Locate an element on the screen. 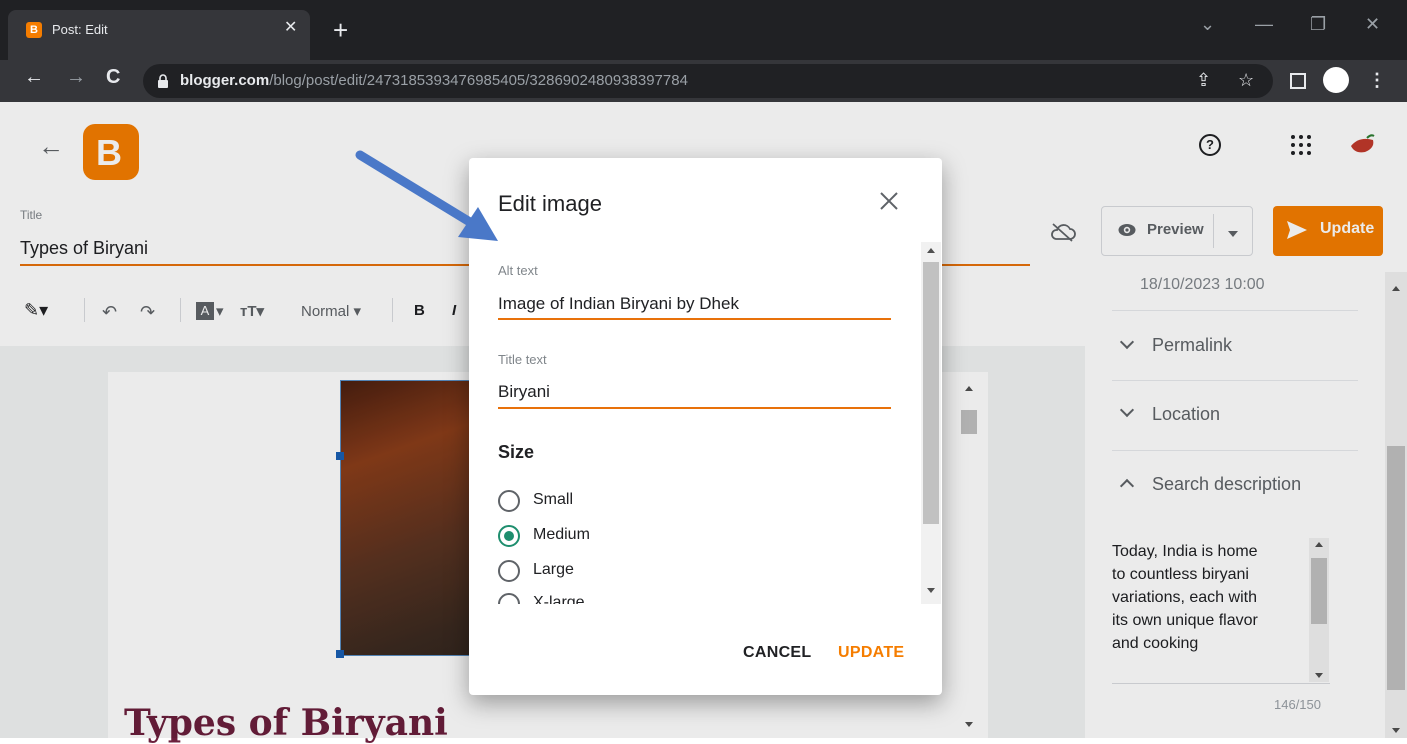 This screenshot has width=1407, height=744. back-icon: ← is located at coordinates (34, 77).